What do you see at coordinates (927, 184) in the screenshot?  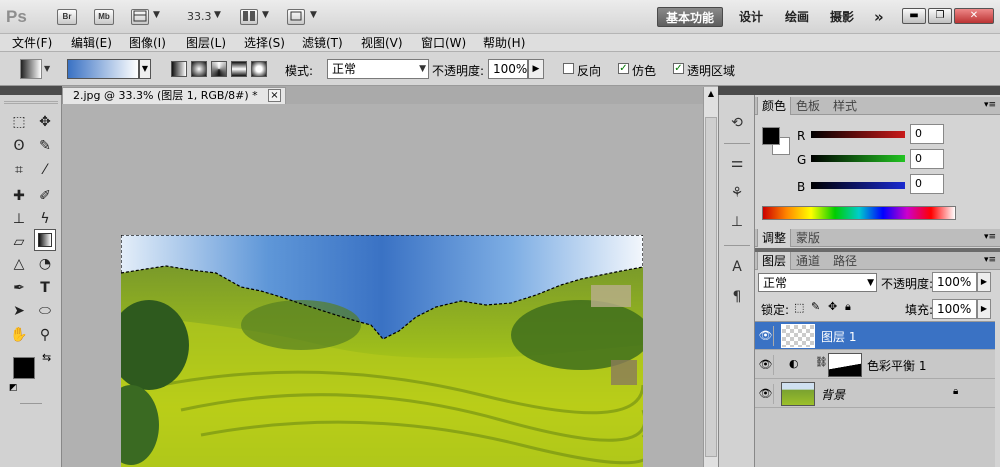 I see `b-value-input: 0` at bounding box center [927, 184].